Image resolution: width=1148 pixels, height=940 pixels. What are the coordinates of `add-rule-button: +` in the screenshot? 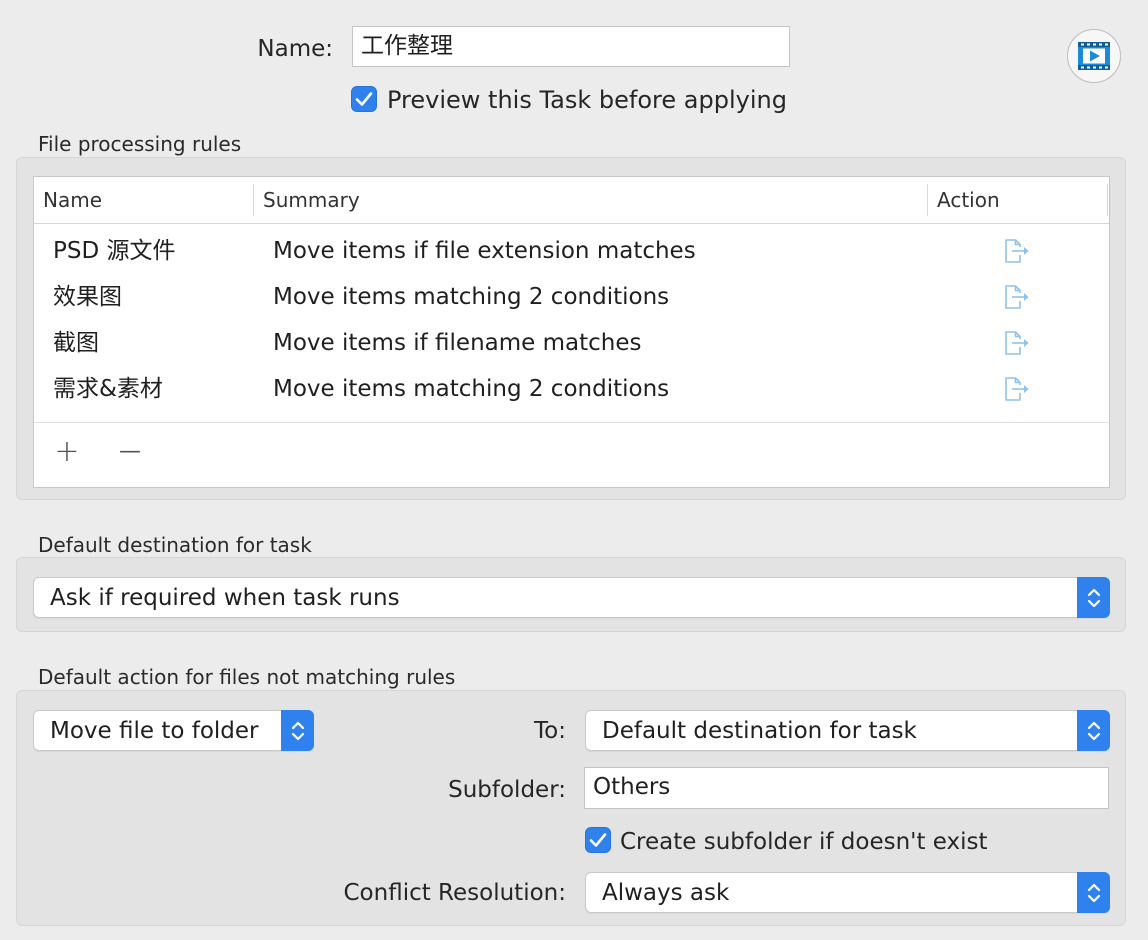 It's located at (67, 452).